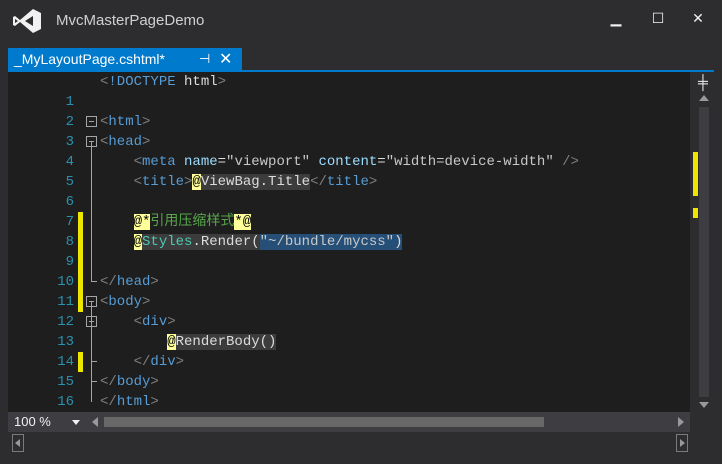  I want to click on tab-close-icon: ✕, so click(225, 59).